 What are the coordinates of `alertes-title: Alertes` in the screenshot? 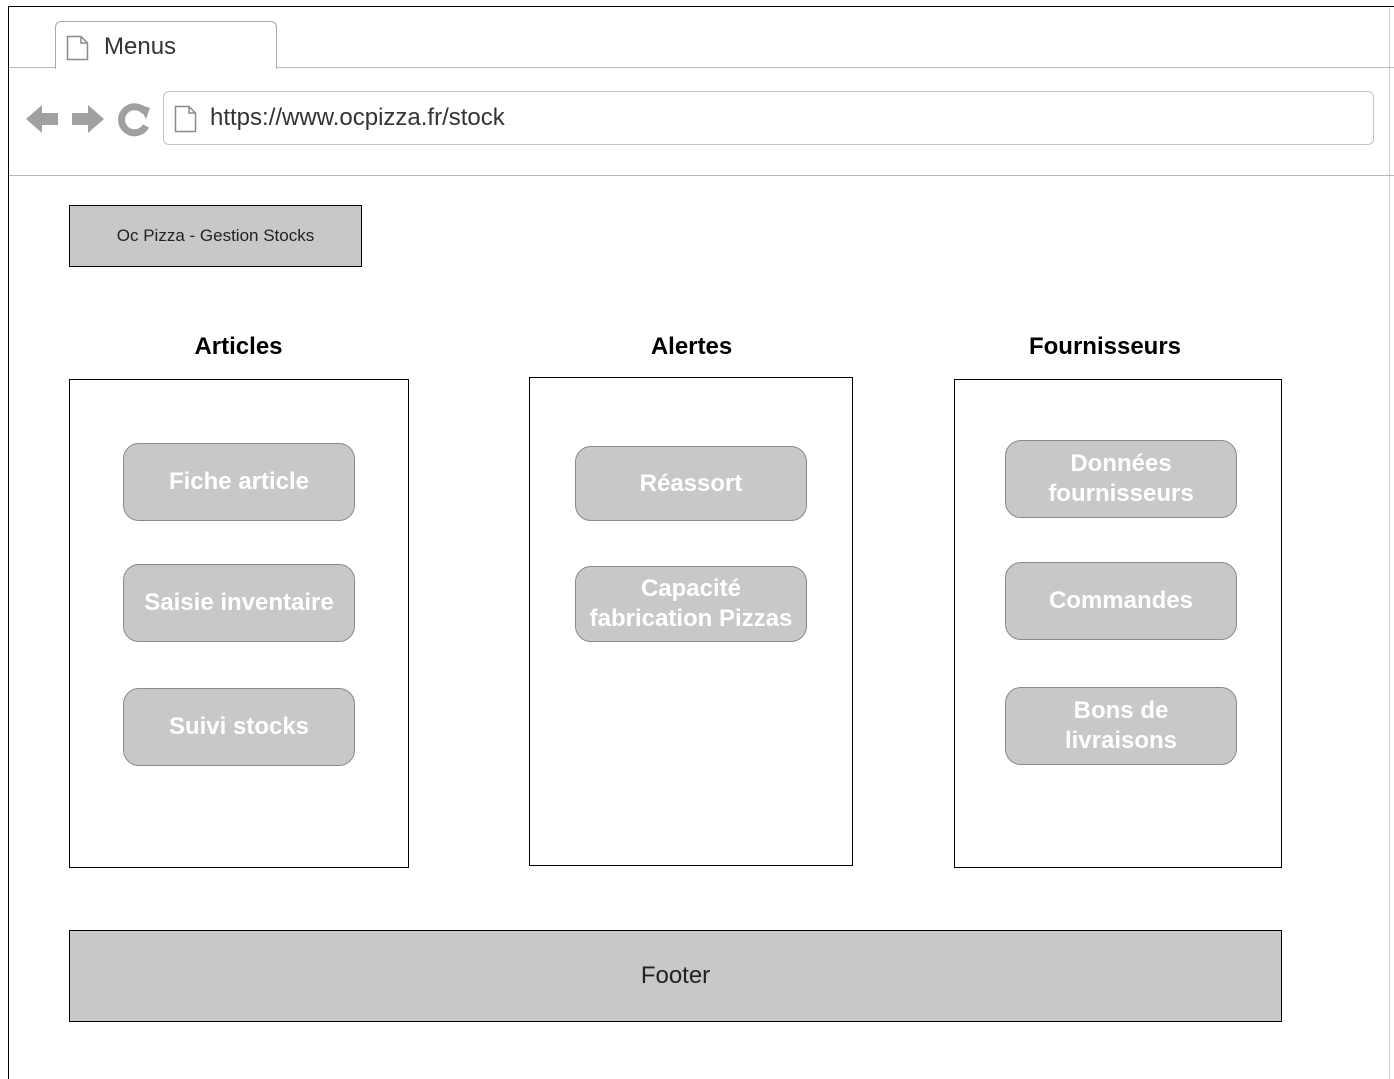 It's located at (691, 346).